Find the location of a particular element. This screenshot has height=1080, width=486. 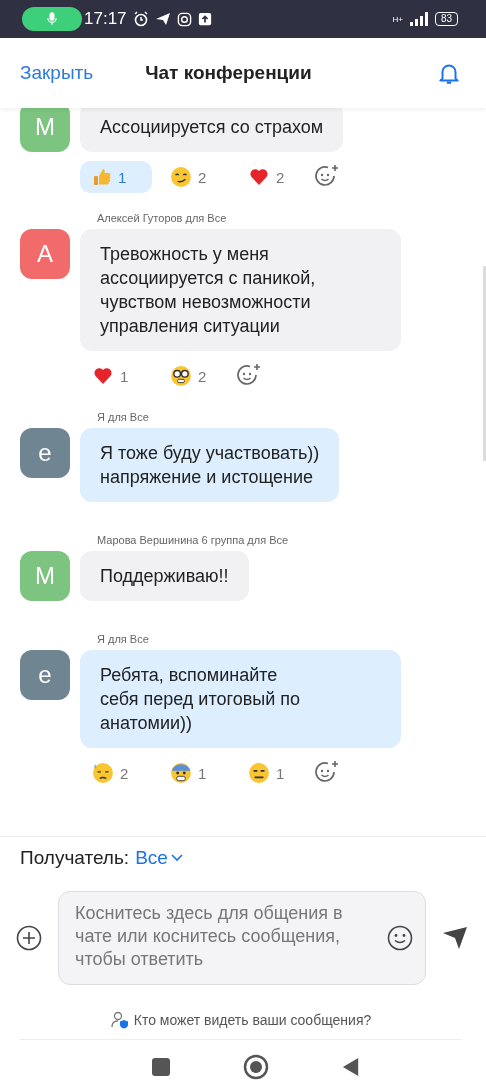

flat-face-icon is located at coordinates (259, 773).